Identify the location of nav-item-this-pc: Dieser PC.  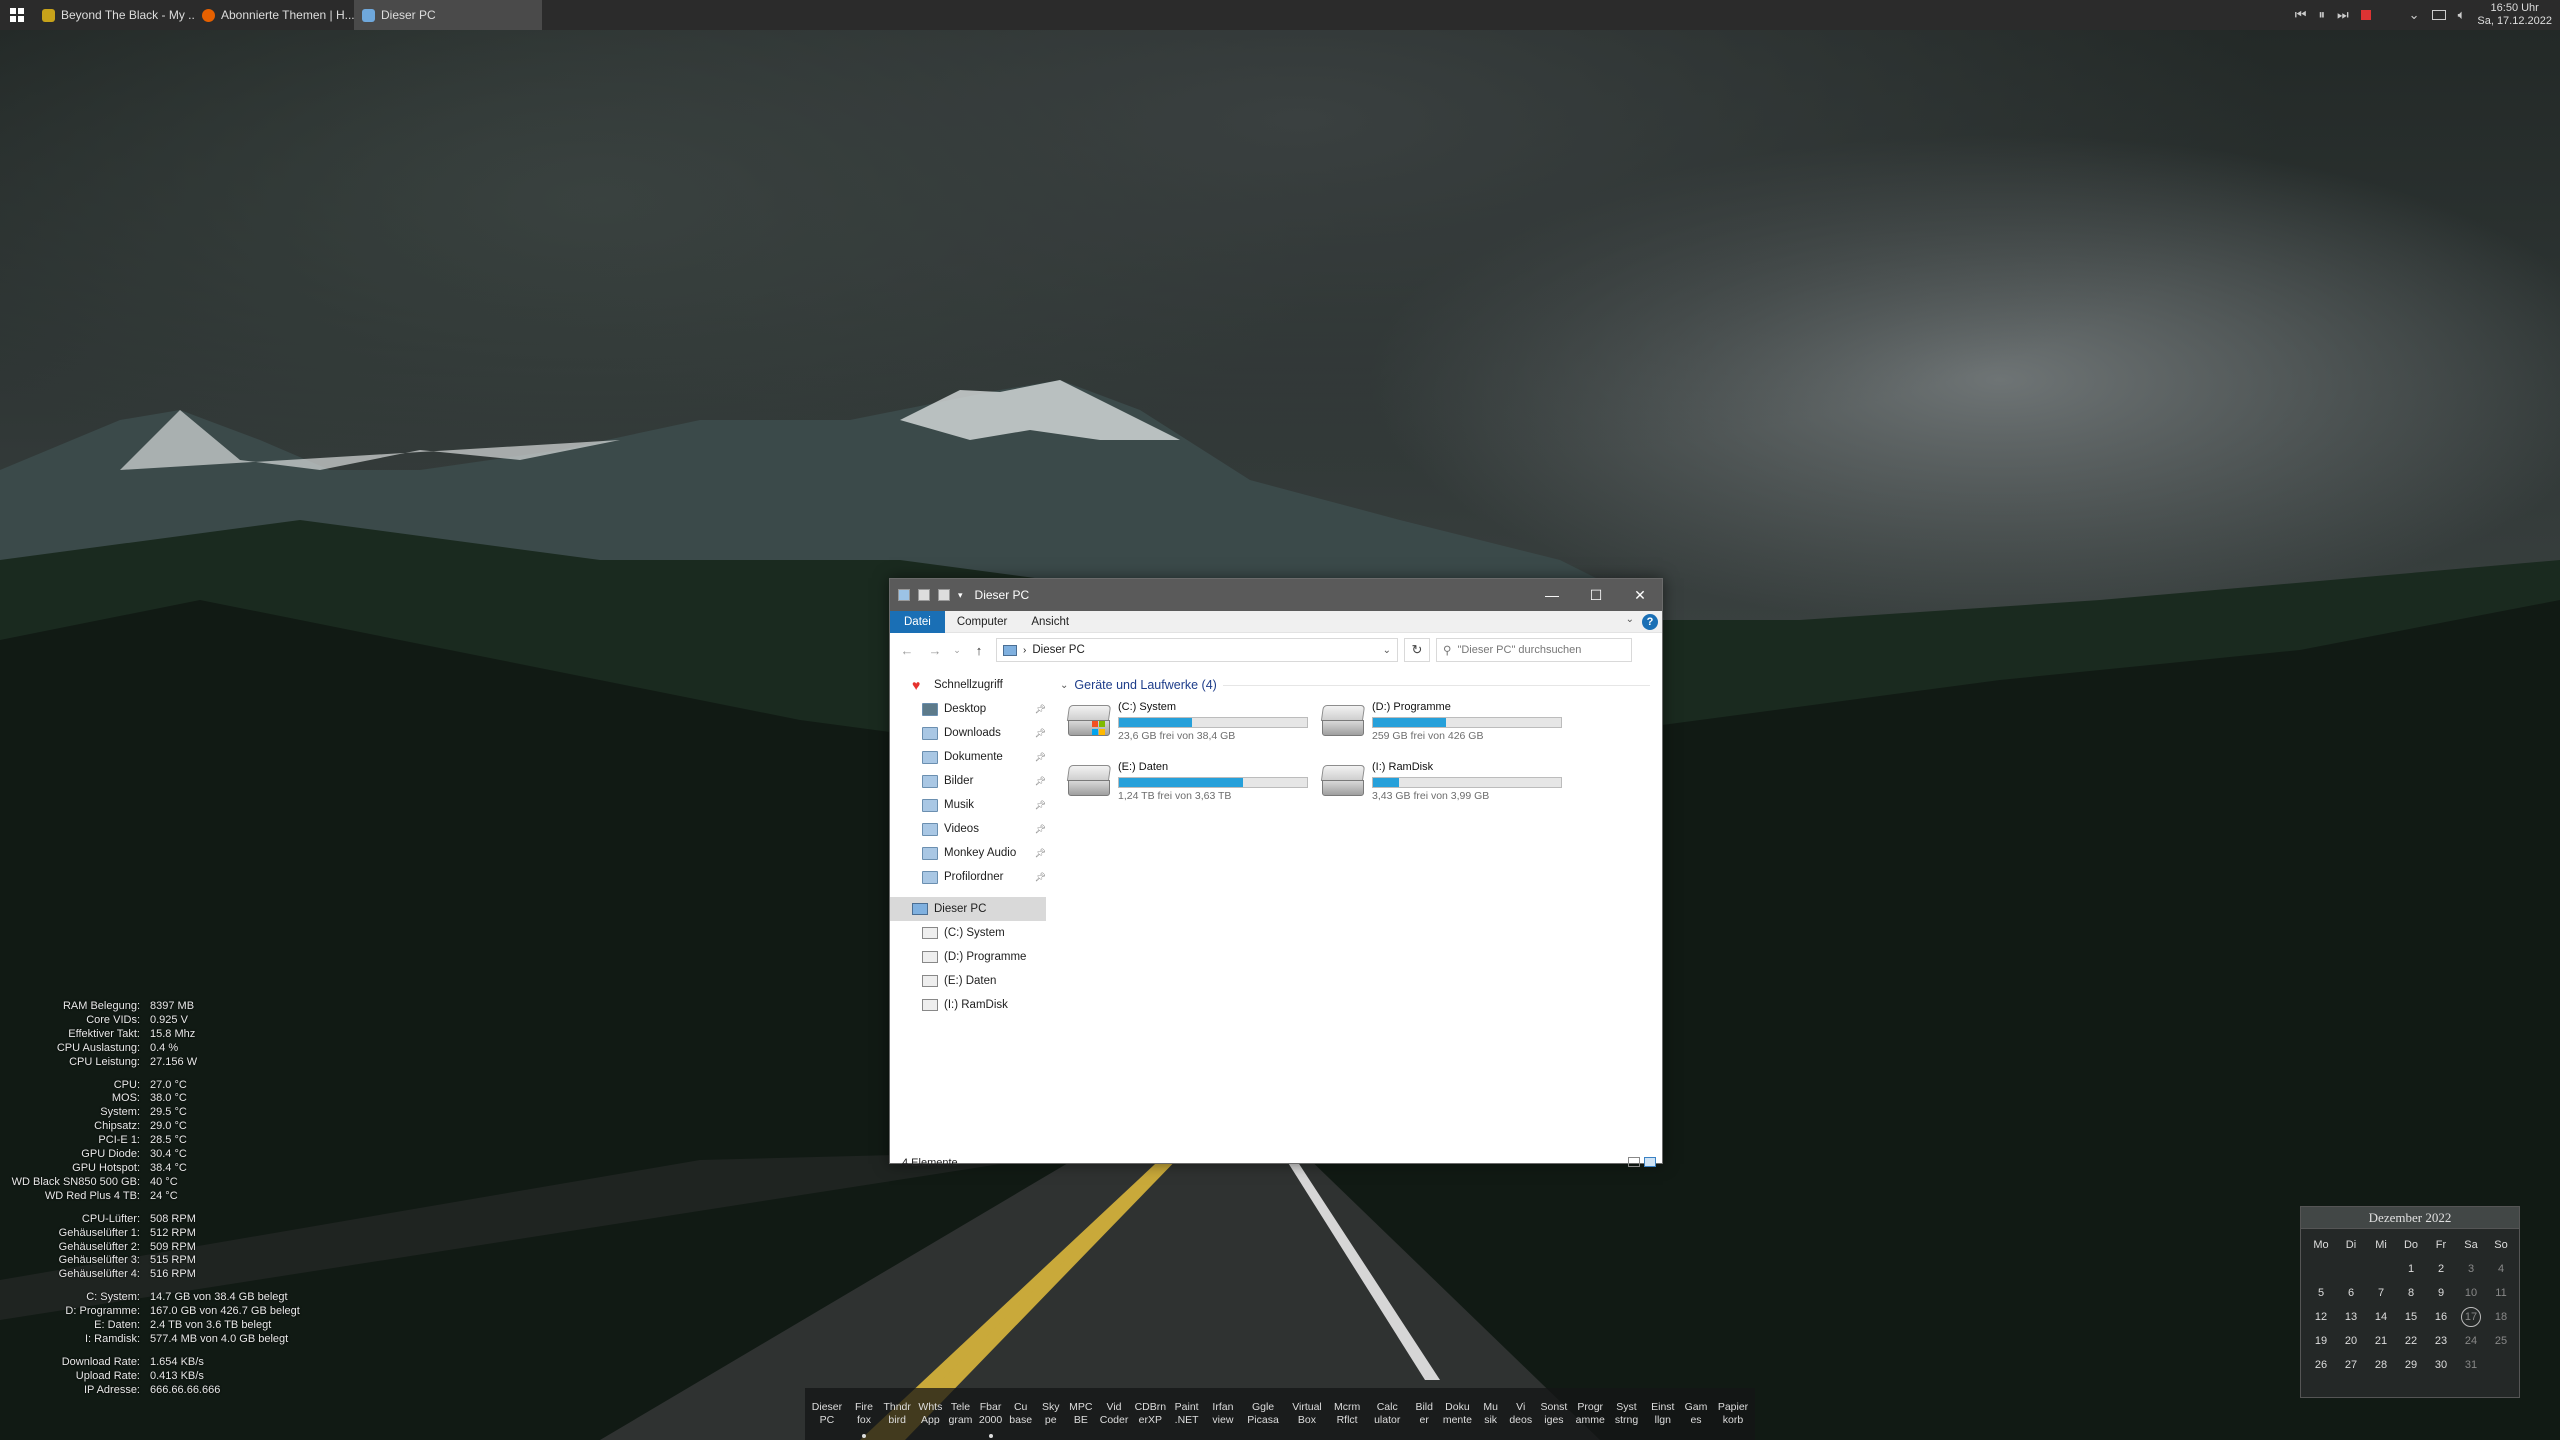
(968, 909).